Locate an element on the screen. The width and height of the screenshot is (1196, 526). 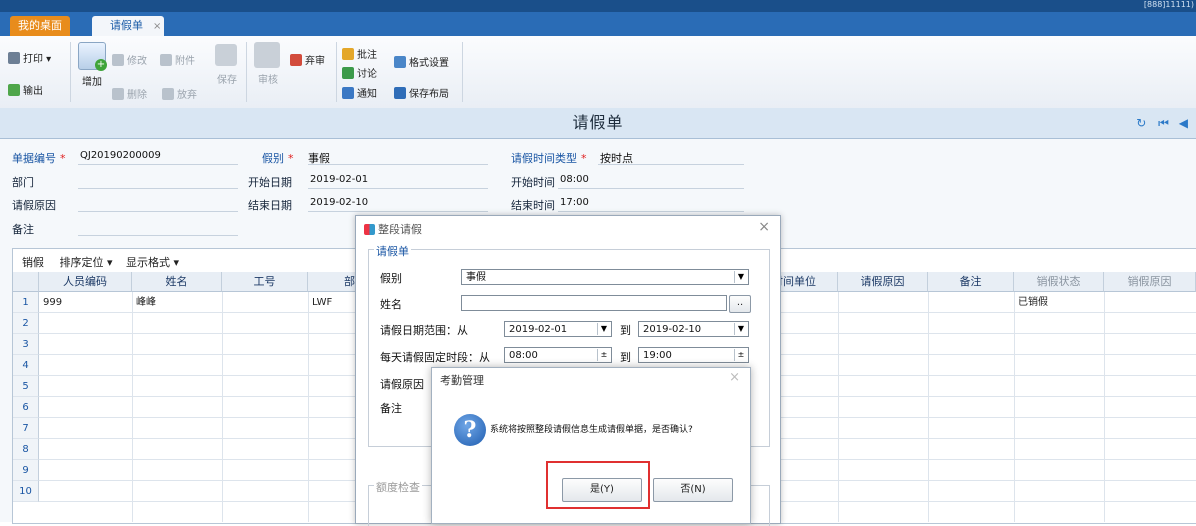
save-layout-button: 保存布局 is located at coordinates (421, 92).